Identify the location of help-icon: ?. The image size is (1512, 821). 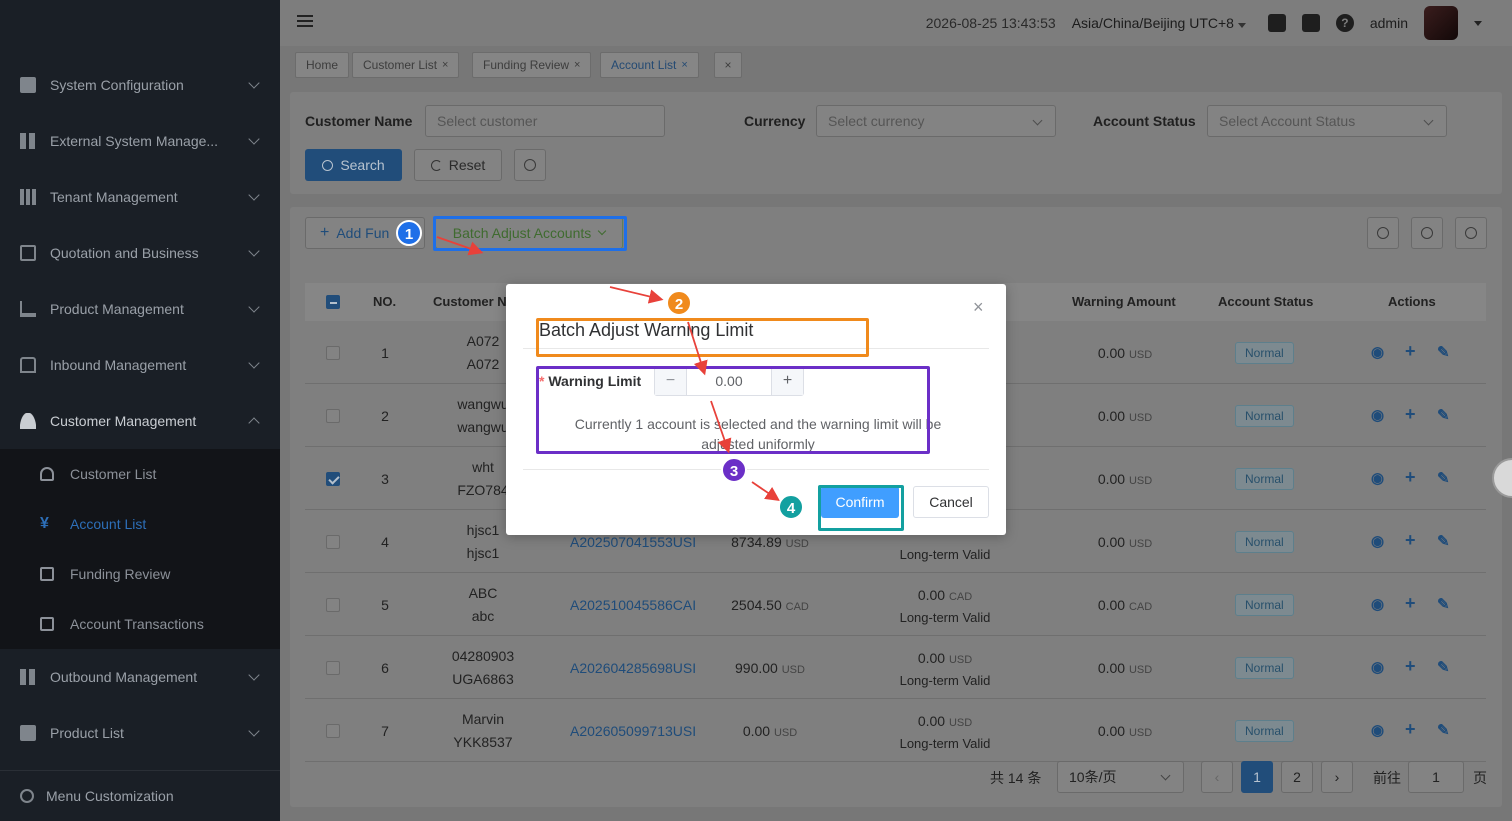
(1344, 23).